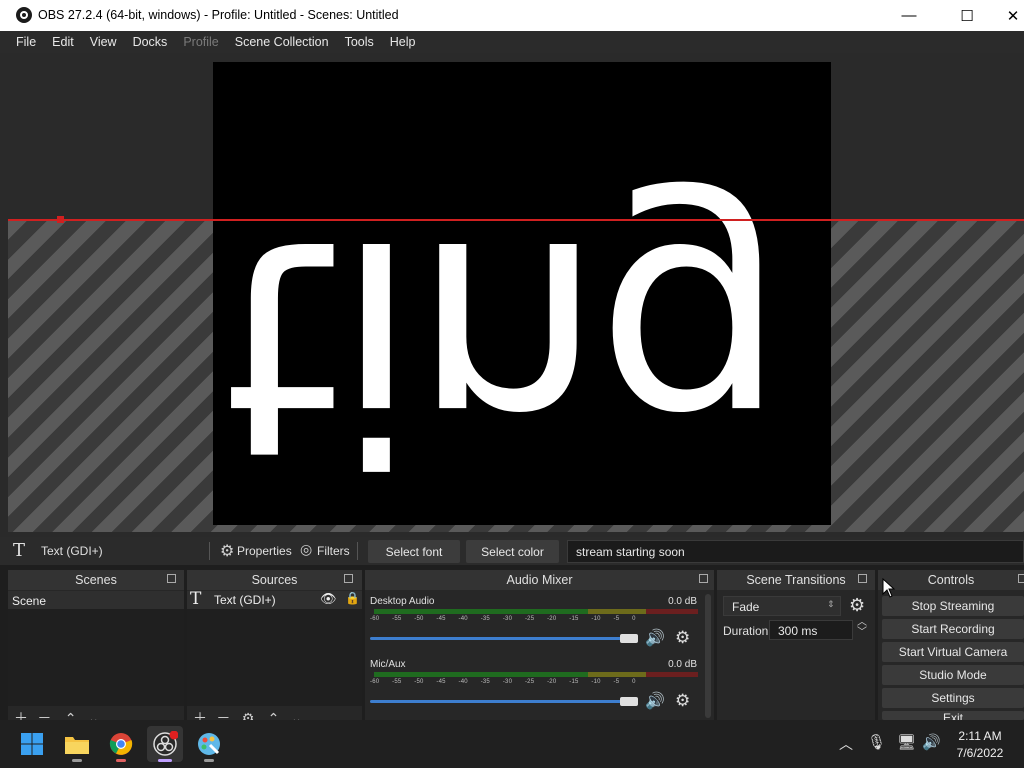 This screenshot has width=1024, height=768. What do you see at coordinates (953, 652) in the screenshot?
I see `start-virtual-camera-button: Start Virtual Camera` at bounding box center [953, 652].